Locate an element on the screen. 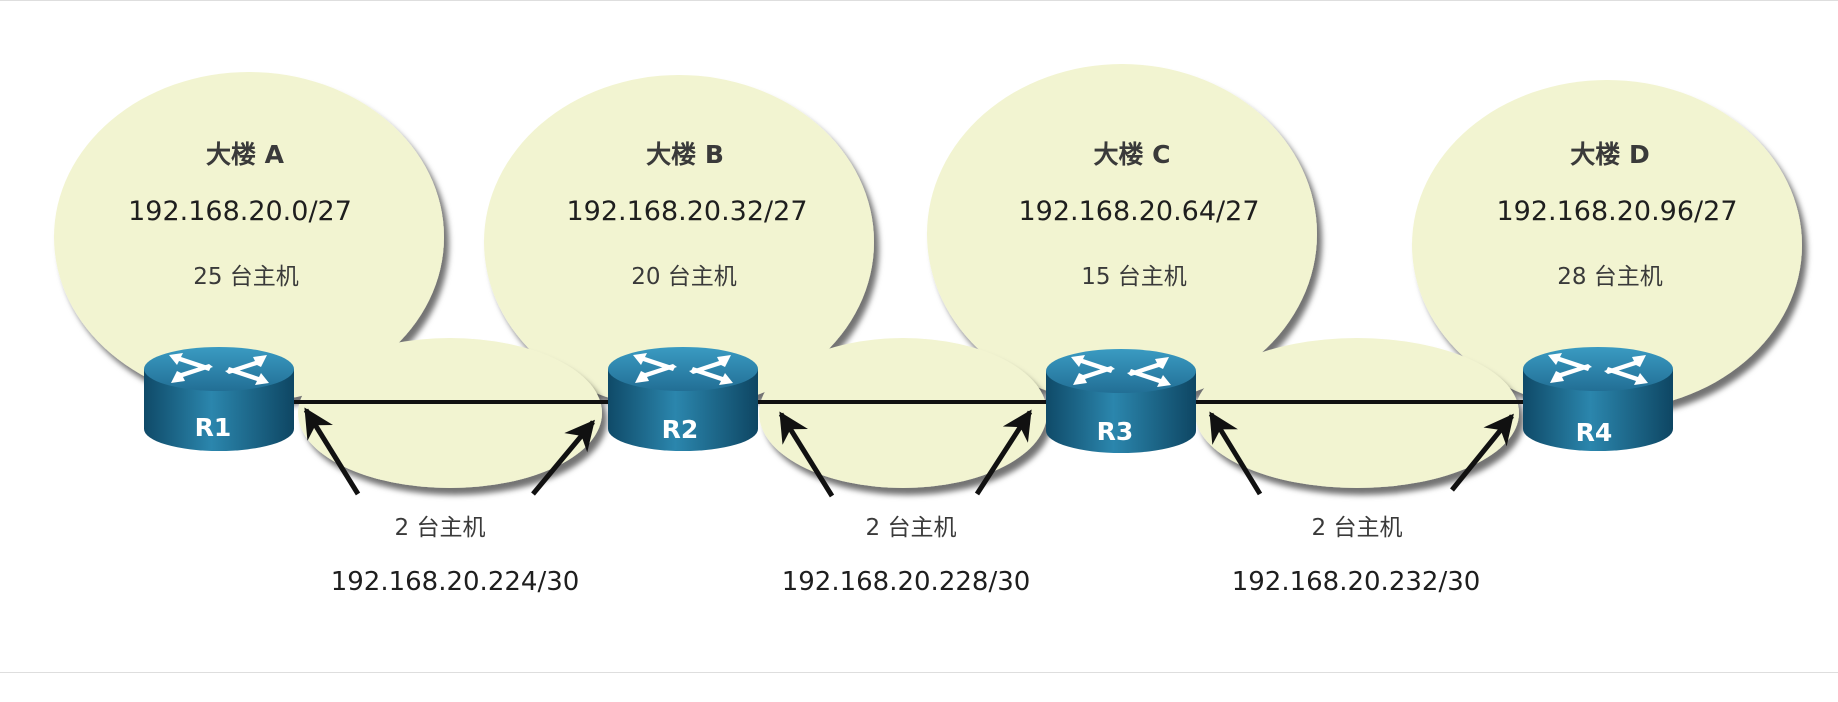 This screenshot has width=1838, height=702. building-b-name: 大楼 B is located at coordinates (685, 154).